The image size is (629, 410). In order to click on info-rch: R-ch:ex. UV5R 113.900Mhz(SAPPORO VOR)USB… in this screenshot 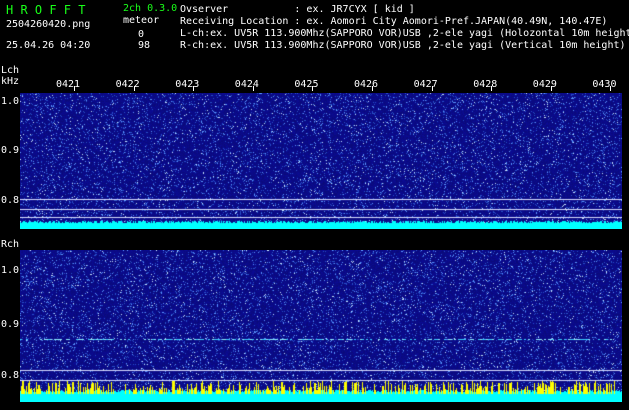, I will do `click(403, 45)`.